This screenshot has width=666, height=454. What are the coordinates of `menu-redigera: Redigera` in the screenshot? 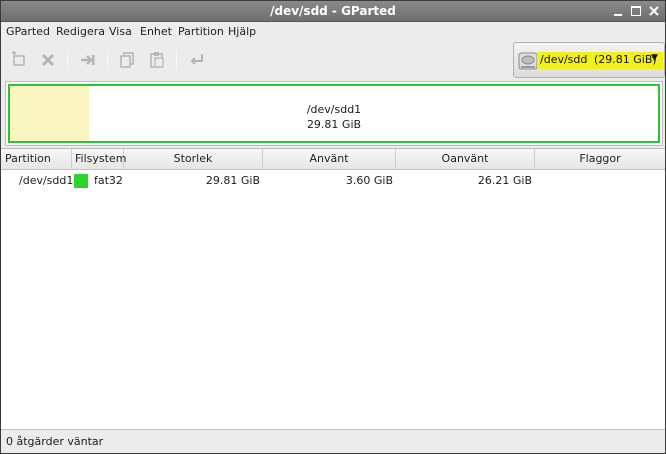 It's located at (80, 31).